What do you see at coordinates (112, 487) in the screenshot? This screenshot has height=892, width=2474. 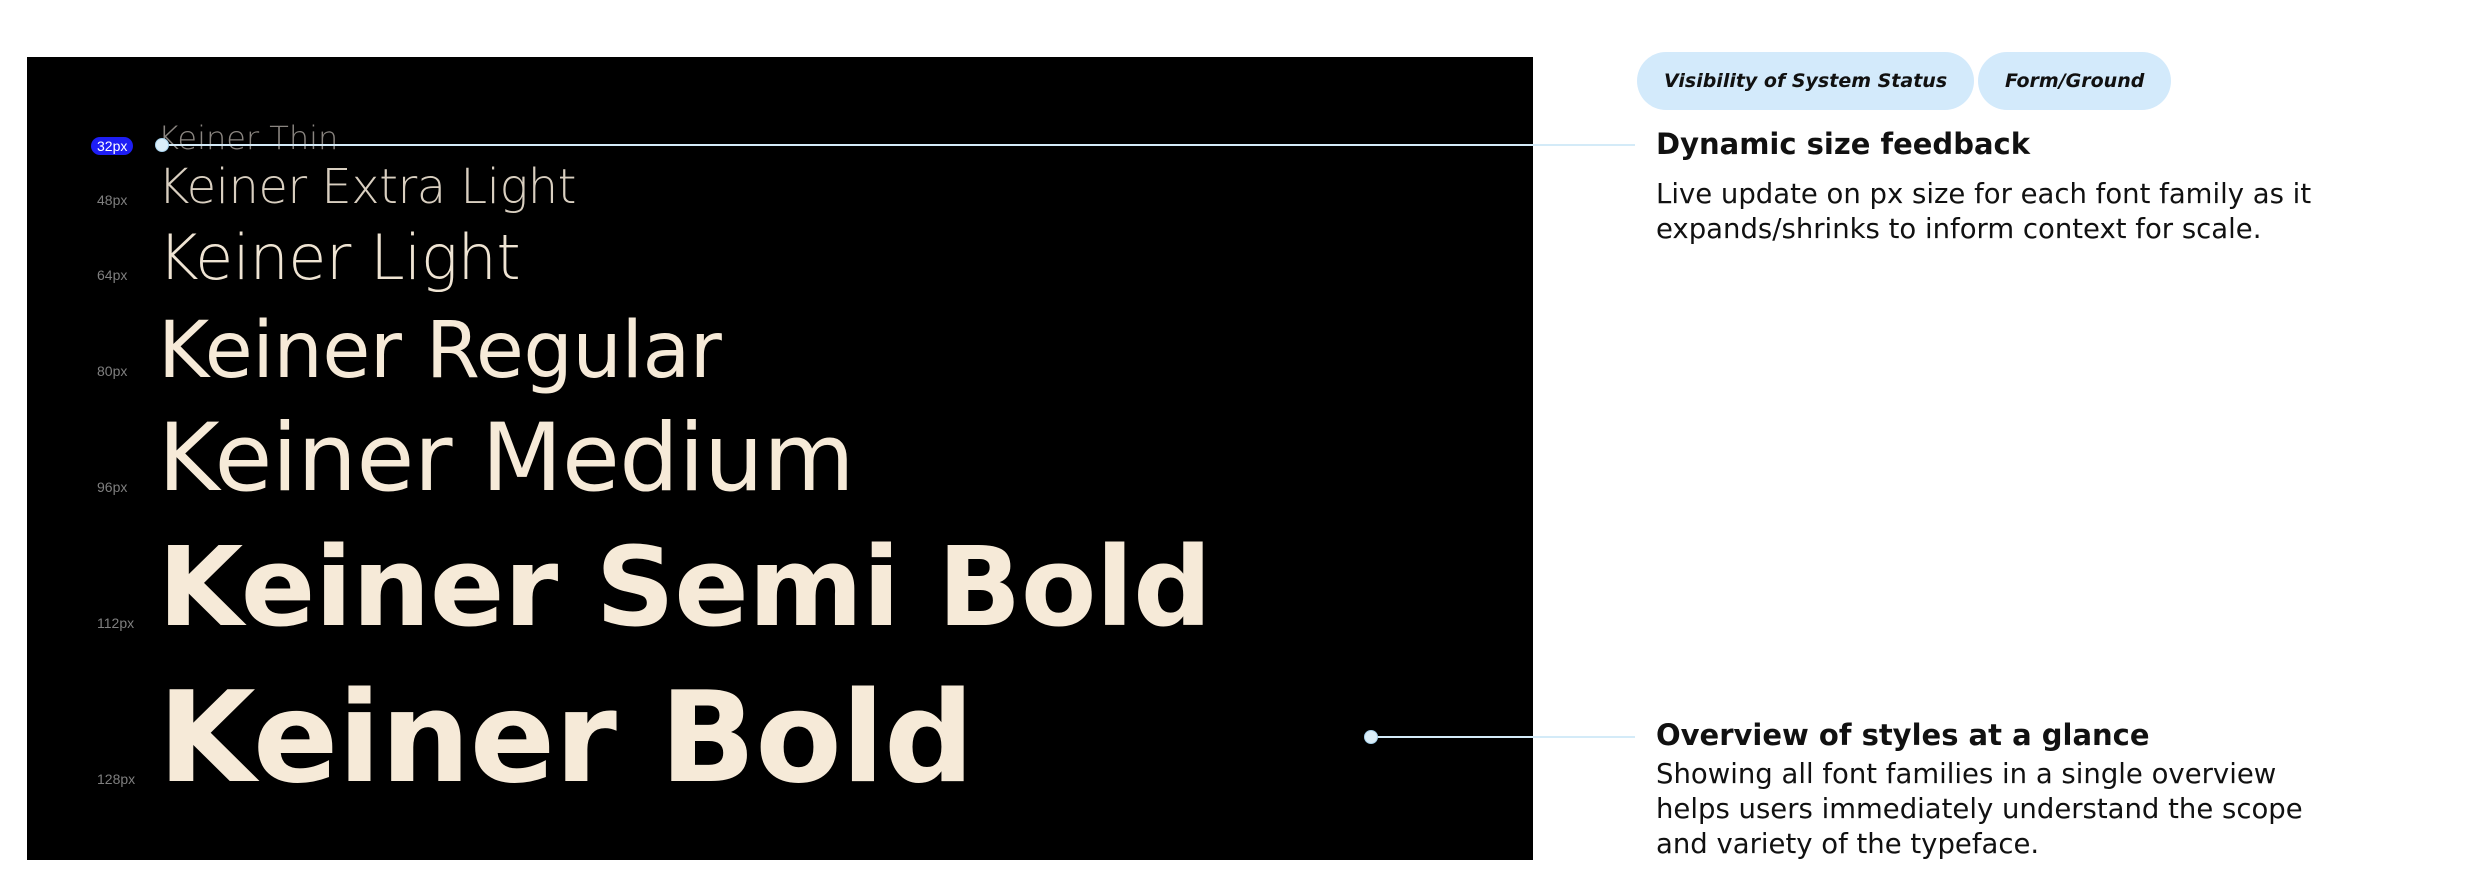 I see `size-label: 96px` at bounding box center [112, 487].